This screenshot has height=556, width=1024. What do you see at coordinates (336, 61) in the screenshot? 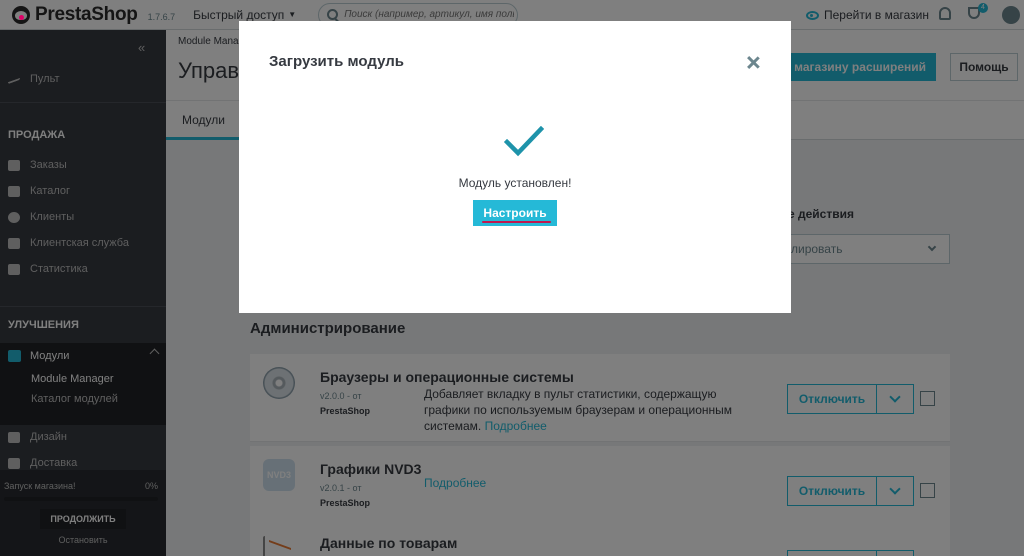
I see `modal-title: Загрузить модуль` at bounding box center [336, 61].